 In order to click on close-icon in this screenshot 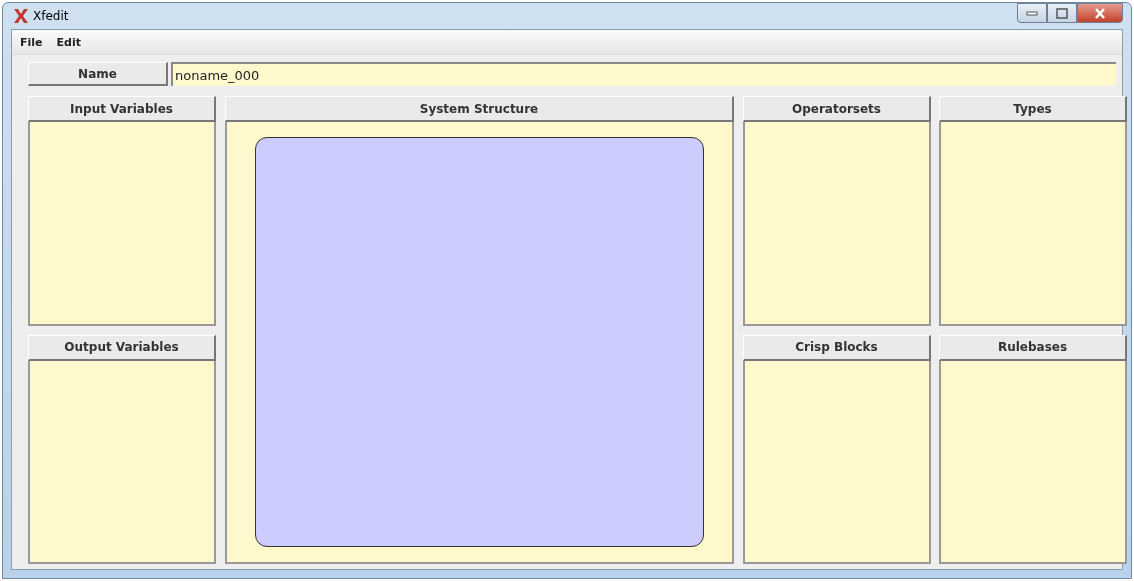, I will do `click(1100, 13)`.